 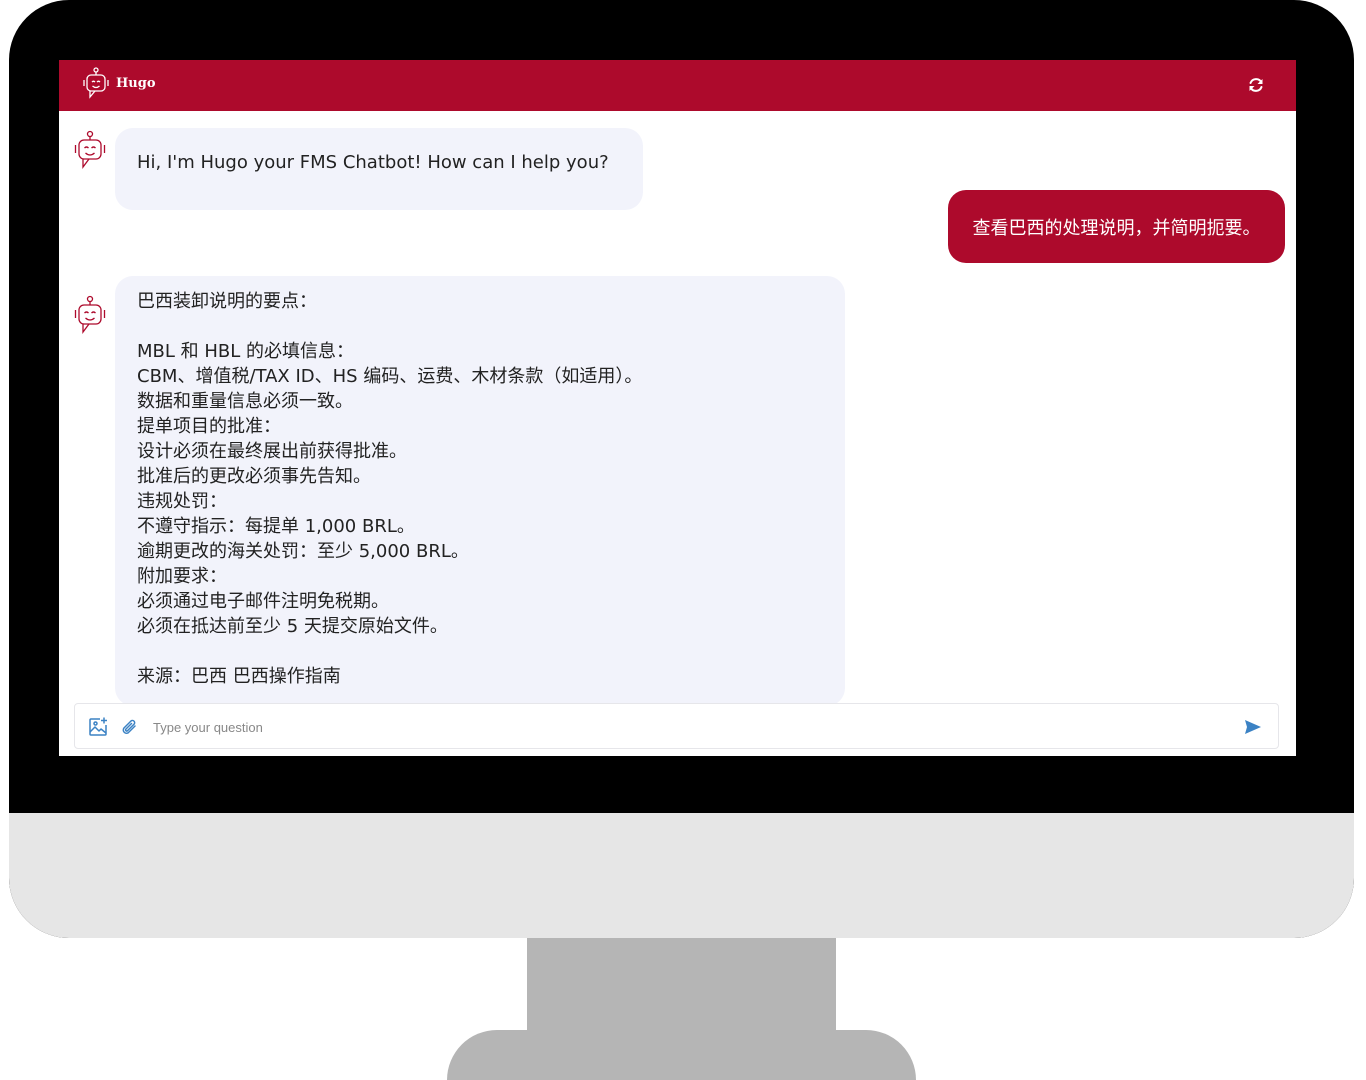 What do you see at coordinates (681, 875) in the screenshot?
I see `monitor-chin` at bounding box center [681, 875].